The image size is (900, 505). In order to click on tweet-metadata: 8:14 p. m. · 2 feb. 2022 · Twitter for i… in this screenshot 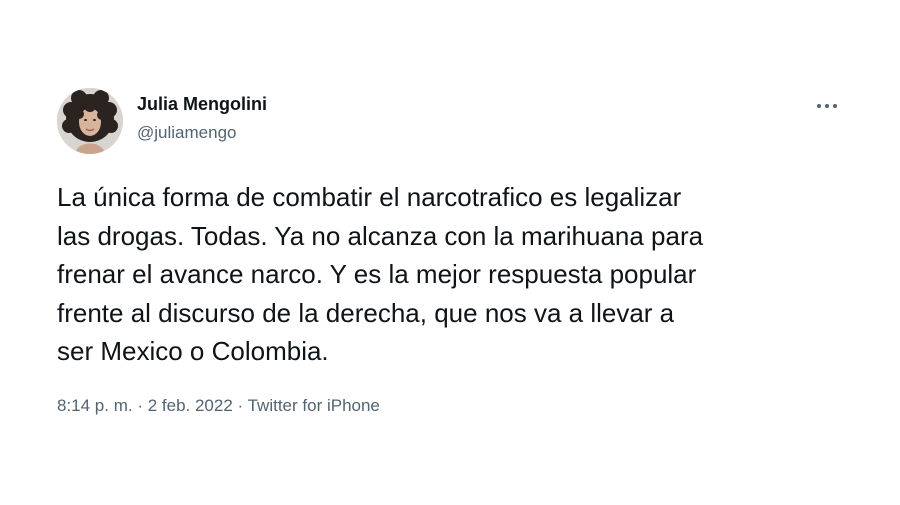, I will do `click(218, 406)`.